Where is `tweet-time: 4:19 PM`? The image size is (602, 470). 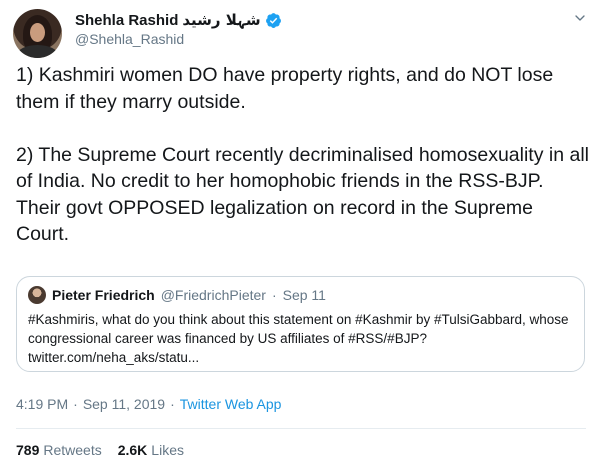 tweet-time: 4:19 PM is located at coordinates (42, 404).